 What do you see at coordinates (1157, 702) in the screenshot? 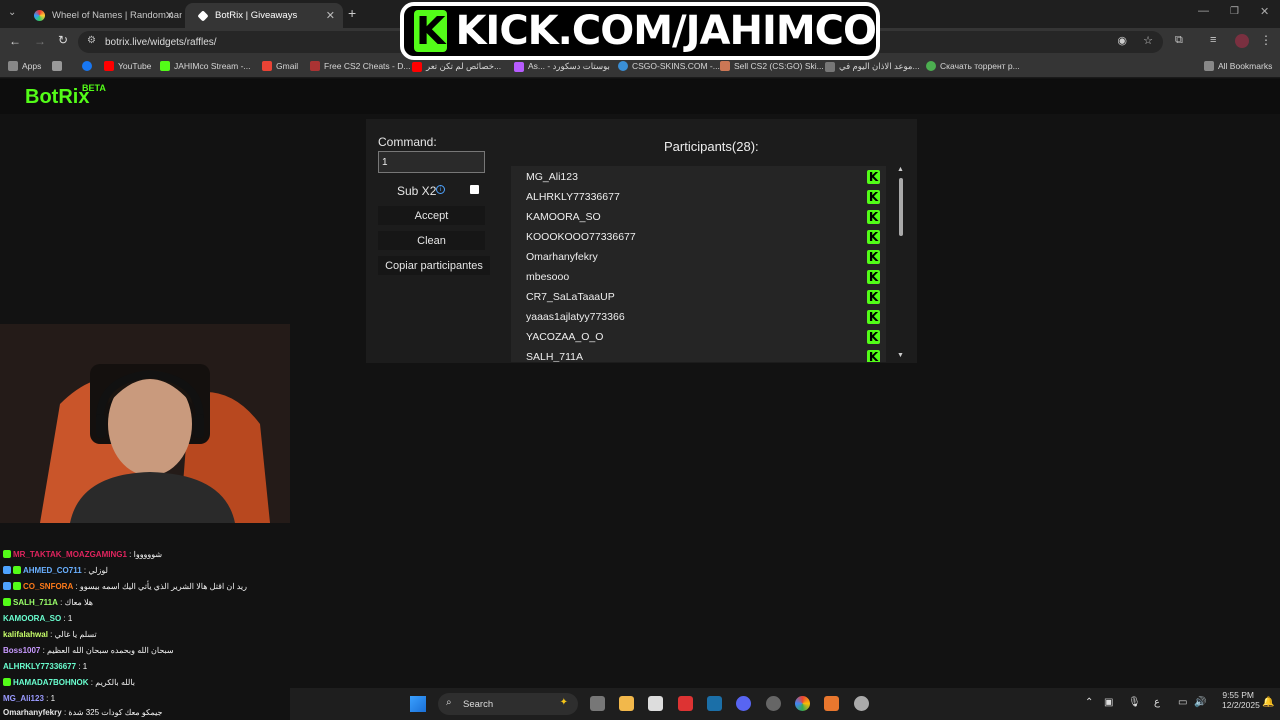
I see `keyboard-language: ع` at bounding box center [1157, 702].